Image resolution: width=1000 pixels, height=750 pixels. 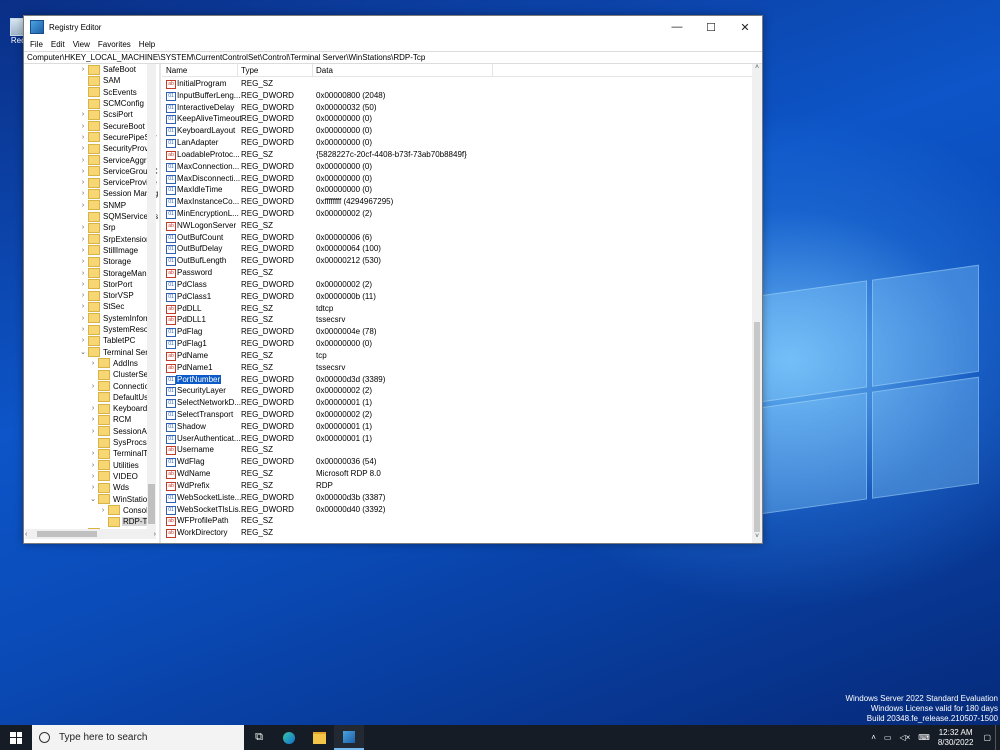 What do you see at coordinates (457, 320) in the screenshot?
I see `value-row: ab PdDLL1 REG_SZ tssecsrv` at bounding box center [457, 320].